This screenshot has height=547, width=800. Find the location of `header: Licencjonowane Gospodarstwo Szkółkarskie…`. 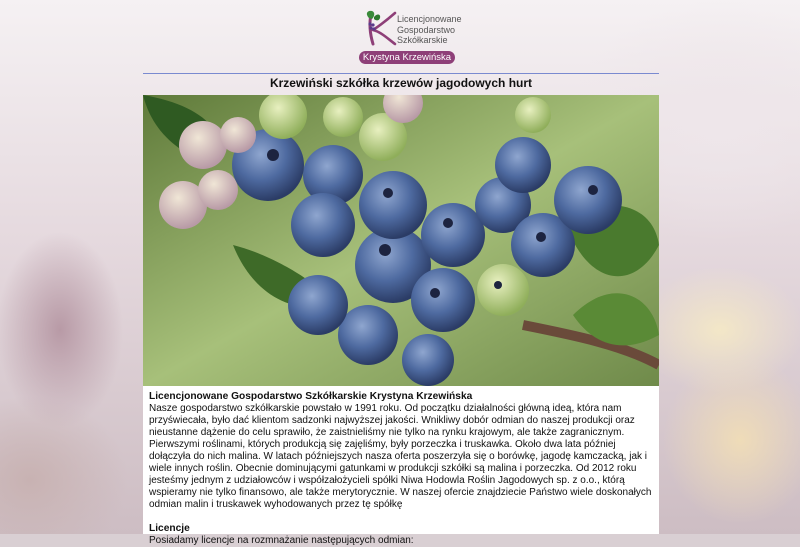

header: Licencjonowane Gospodarstwo Szkółkarskie… is located at coordinates (400, 35).